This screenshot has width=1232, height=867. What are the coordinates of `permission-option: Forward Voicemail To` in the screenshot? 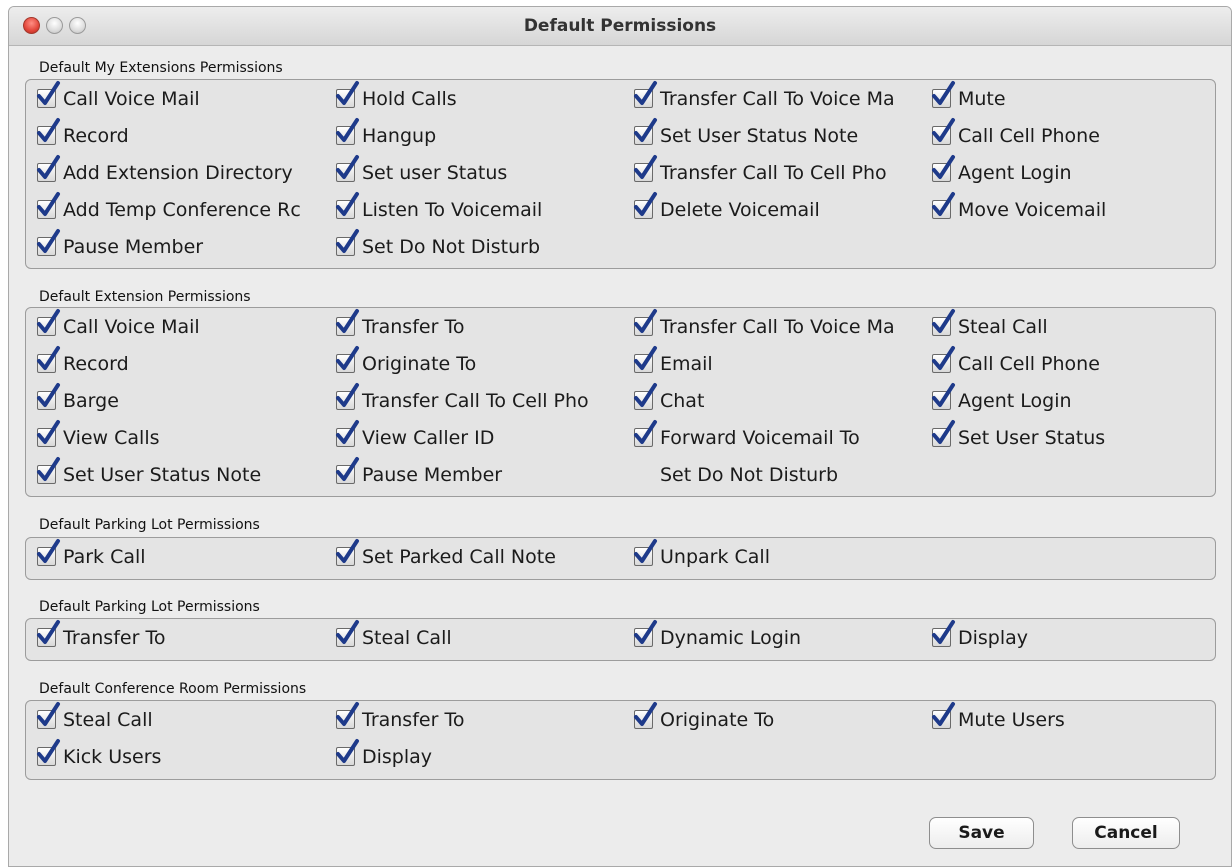 It's located at (747, 436).